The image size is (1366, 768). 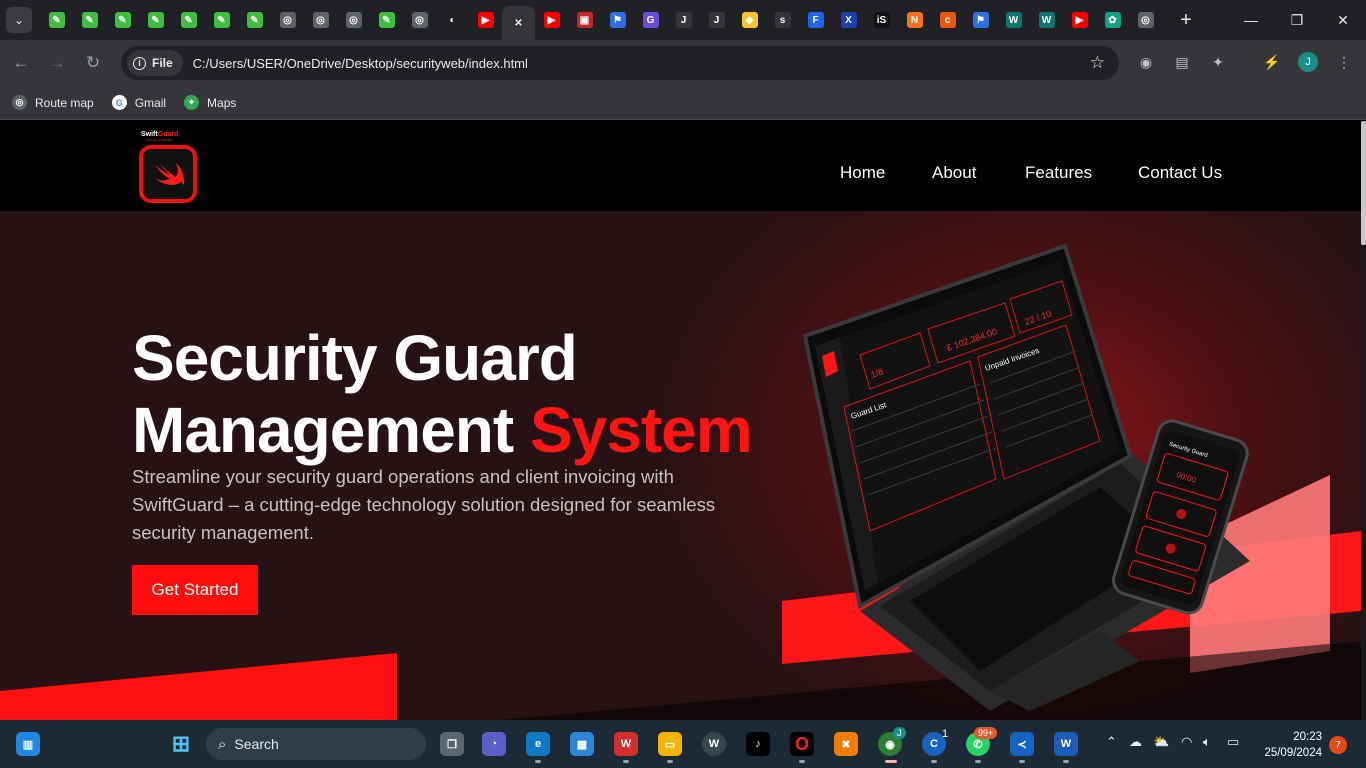 I want to click on bookmarks-bar: ◎ Route map G Gmail ⌖ Maps, so click(x=683, y=103).